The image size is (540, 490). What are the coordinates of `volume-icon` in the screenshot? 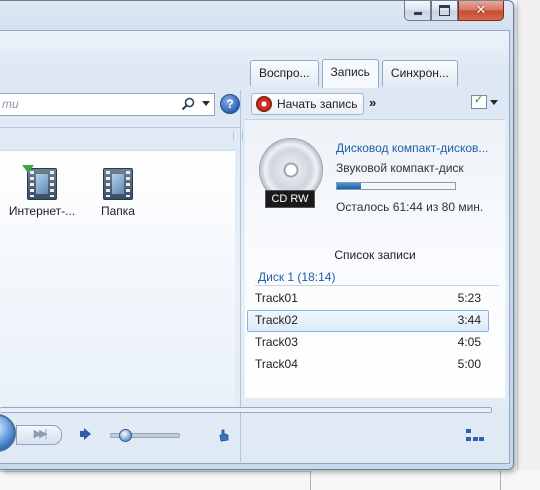 It's located at (83, 434).